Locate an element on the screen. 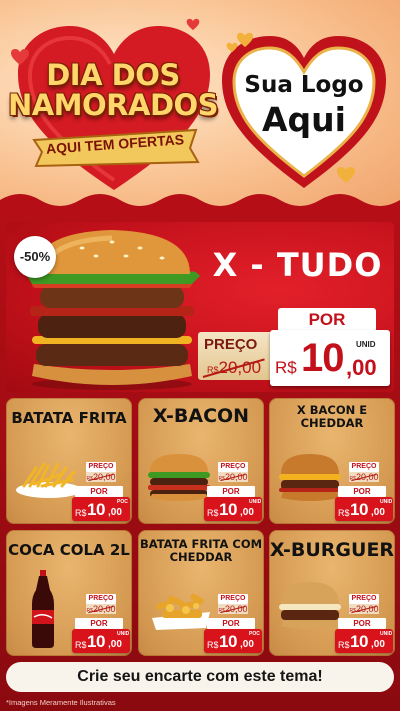 The height and width of the screenshot is (711, 400). disclaimer-text: *Imagens Meramente Ilustrativas is located at coordinates (61, 702).